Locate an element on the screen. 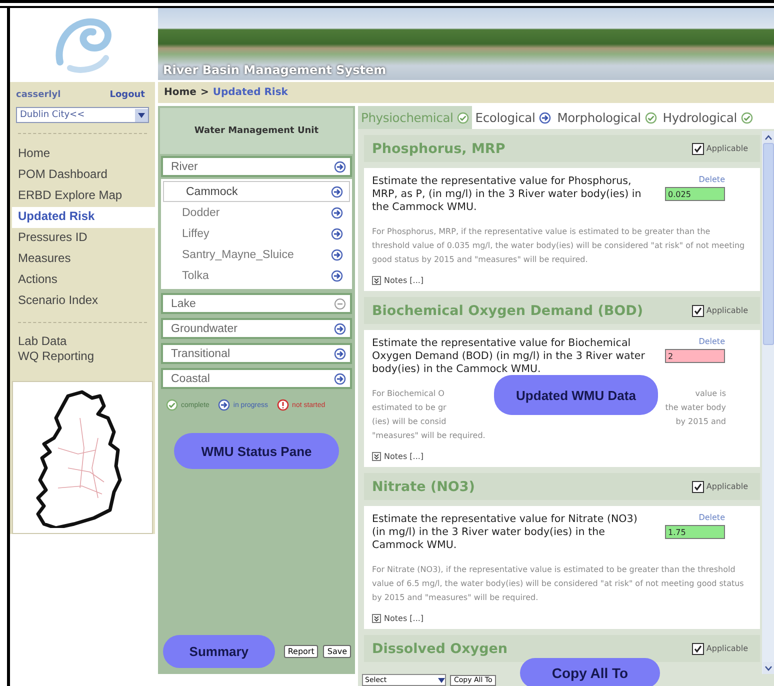  tree-item: Cammock is located at coordinates (256, 191).